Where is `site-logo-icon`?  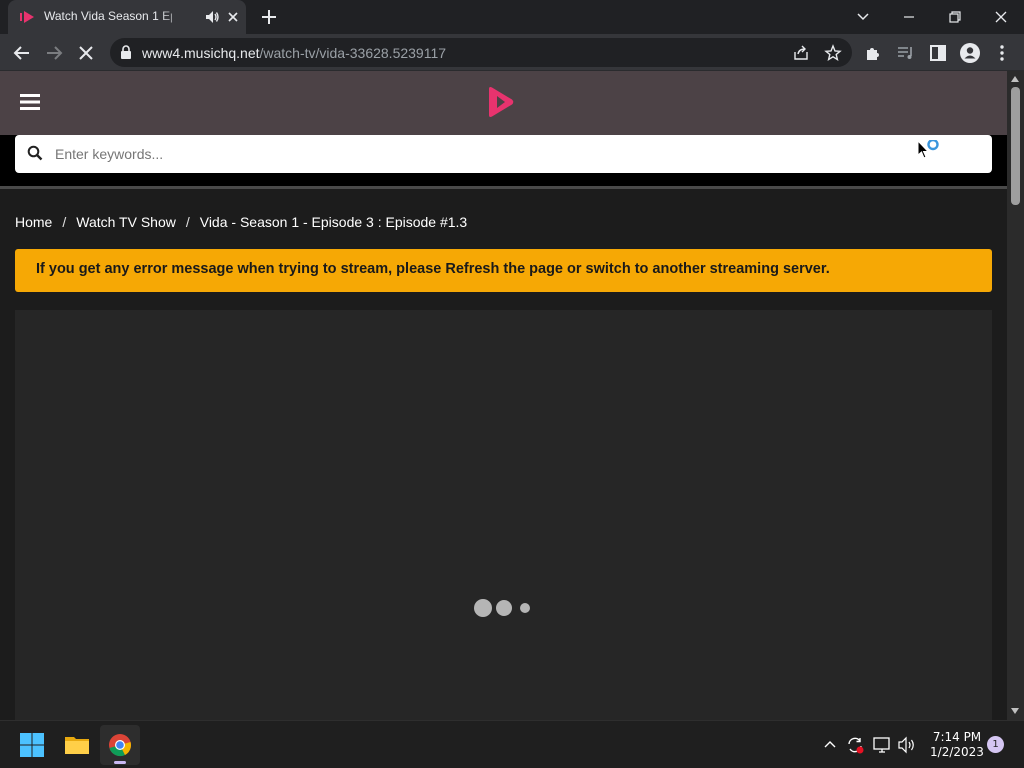
site-logo-icon is located at coordinates (500, 102).